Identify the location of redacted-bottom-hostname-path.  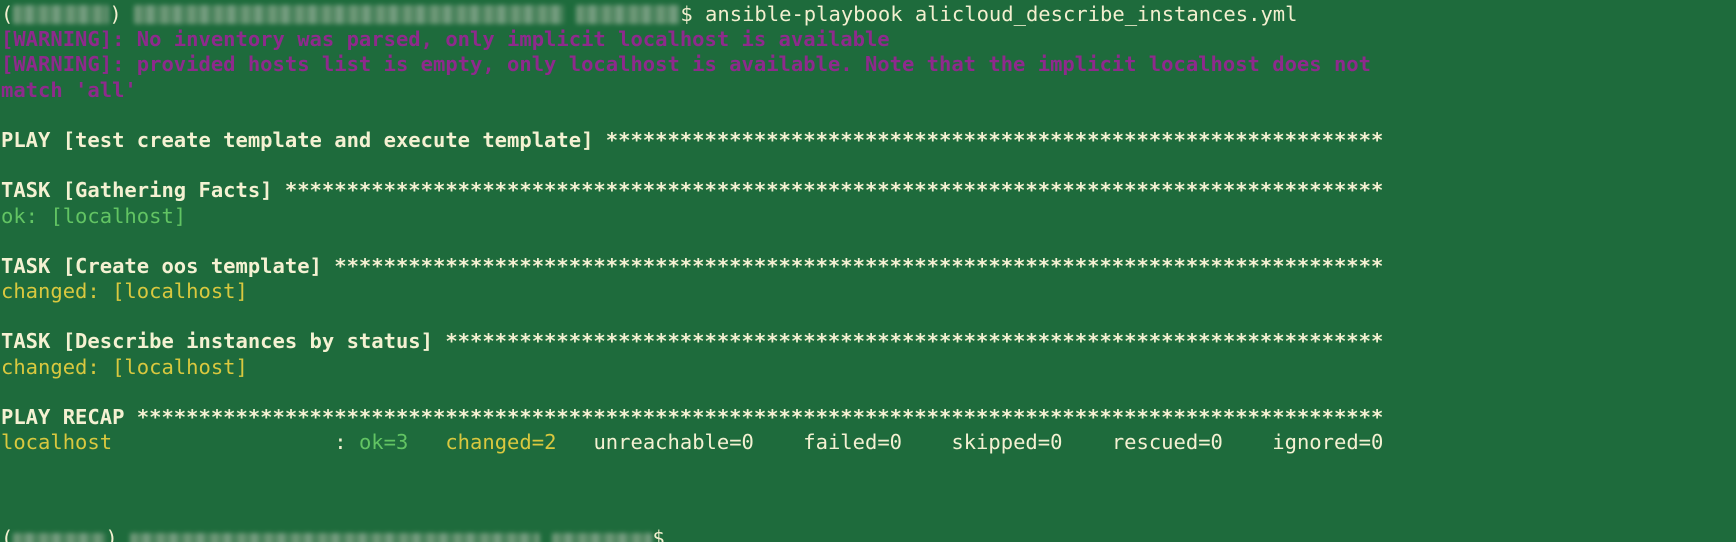
(335, 537).